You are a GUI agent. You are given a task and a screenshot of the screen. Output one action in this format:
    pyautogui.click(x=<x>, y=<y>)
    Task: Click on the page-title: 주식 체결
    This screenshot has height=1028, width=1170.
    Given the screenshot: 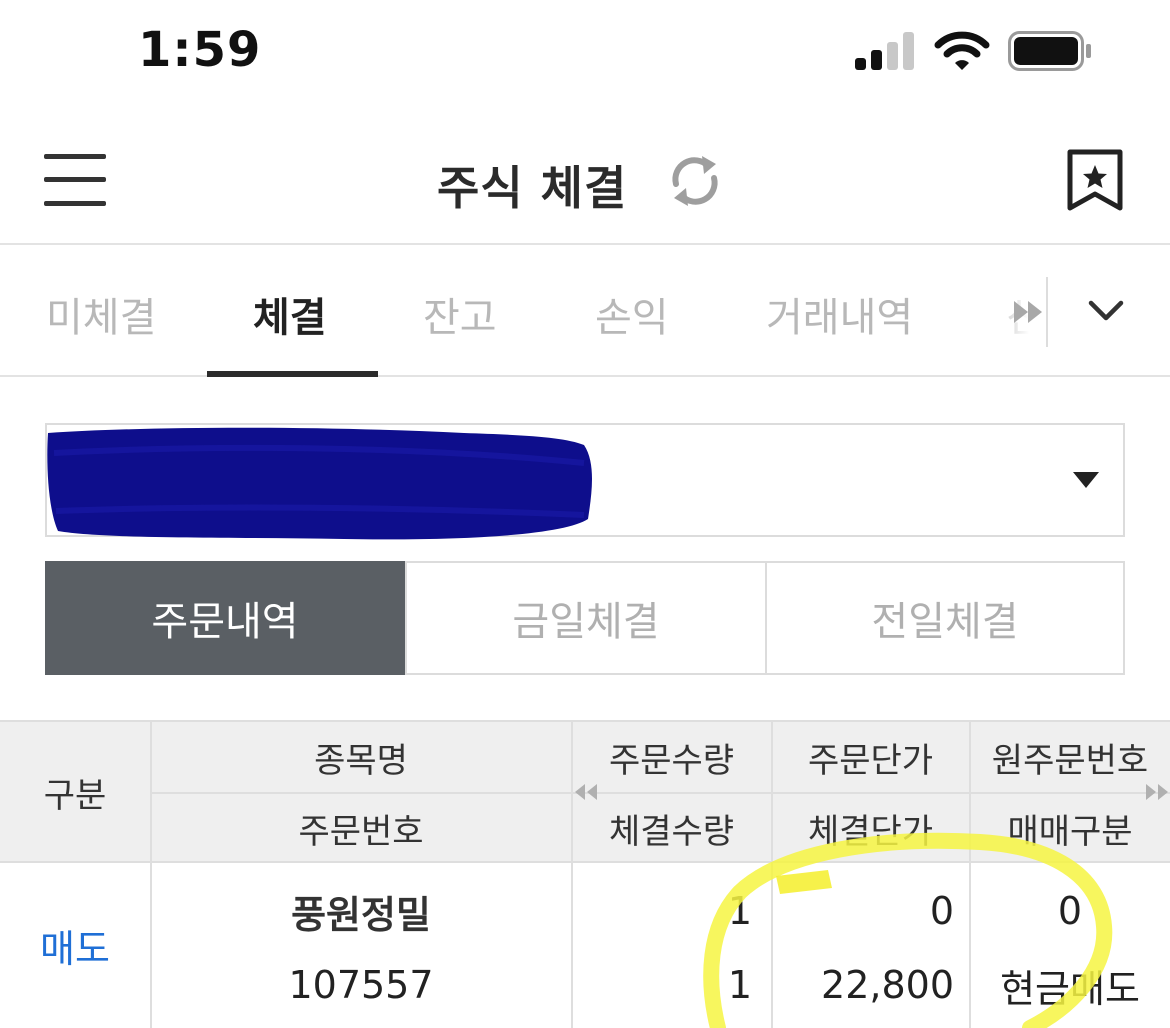 What is the action you would take?
    pyautogui.click(x=532, y=188)
    